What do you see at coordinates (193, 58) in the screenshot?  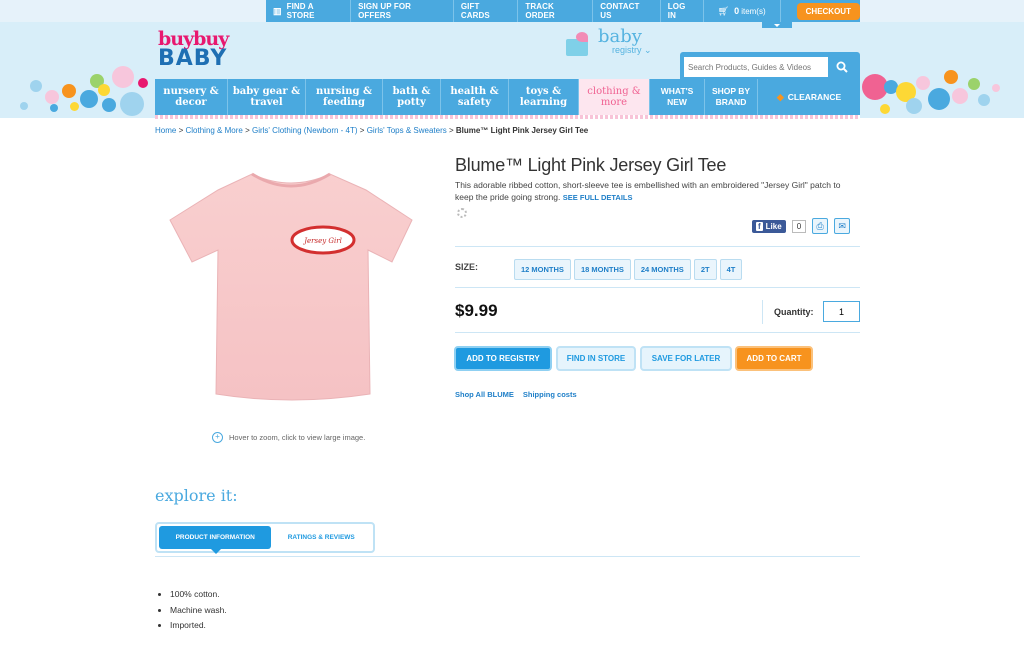 I see `logo-line2: BABY` at bounding box center [193, 58].